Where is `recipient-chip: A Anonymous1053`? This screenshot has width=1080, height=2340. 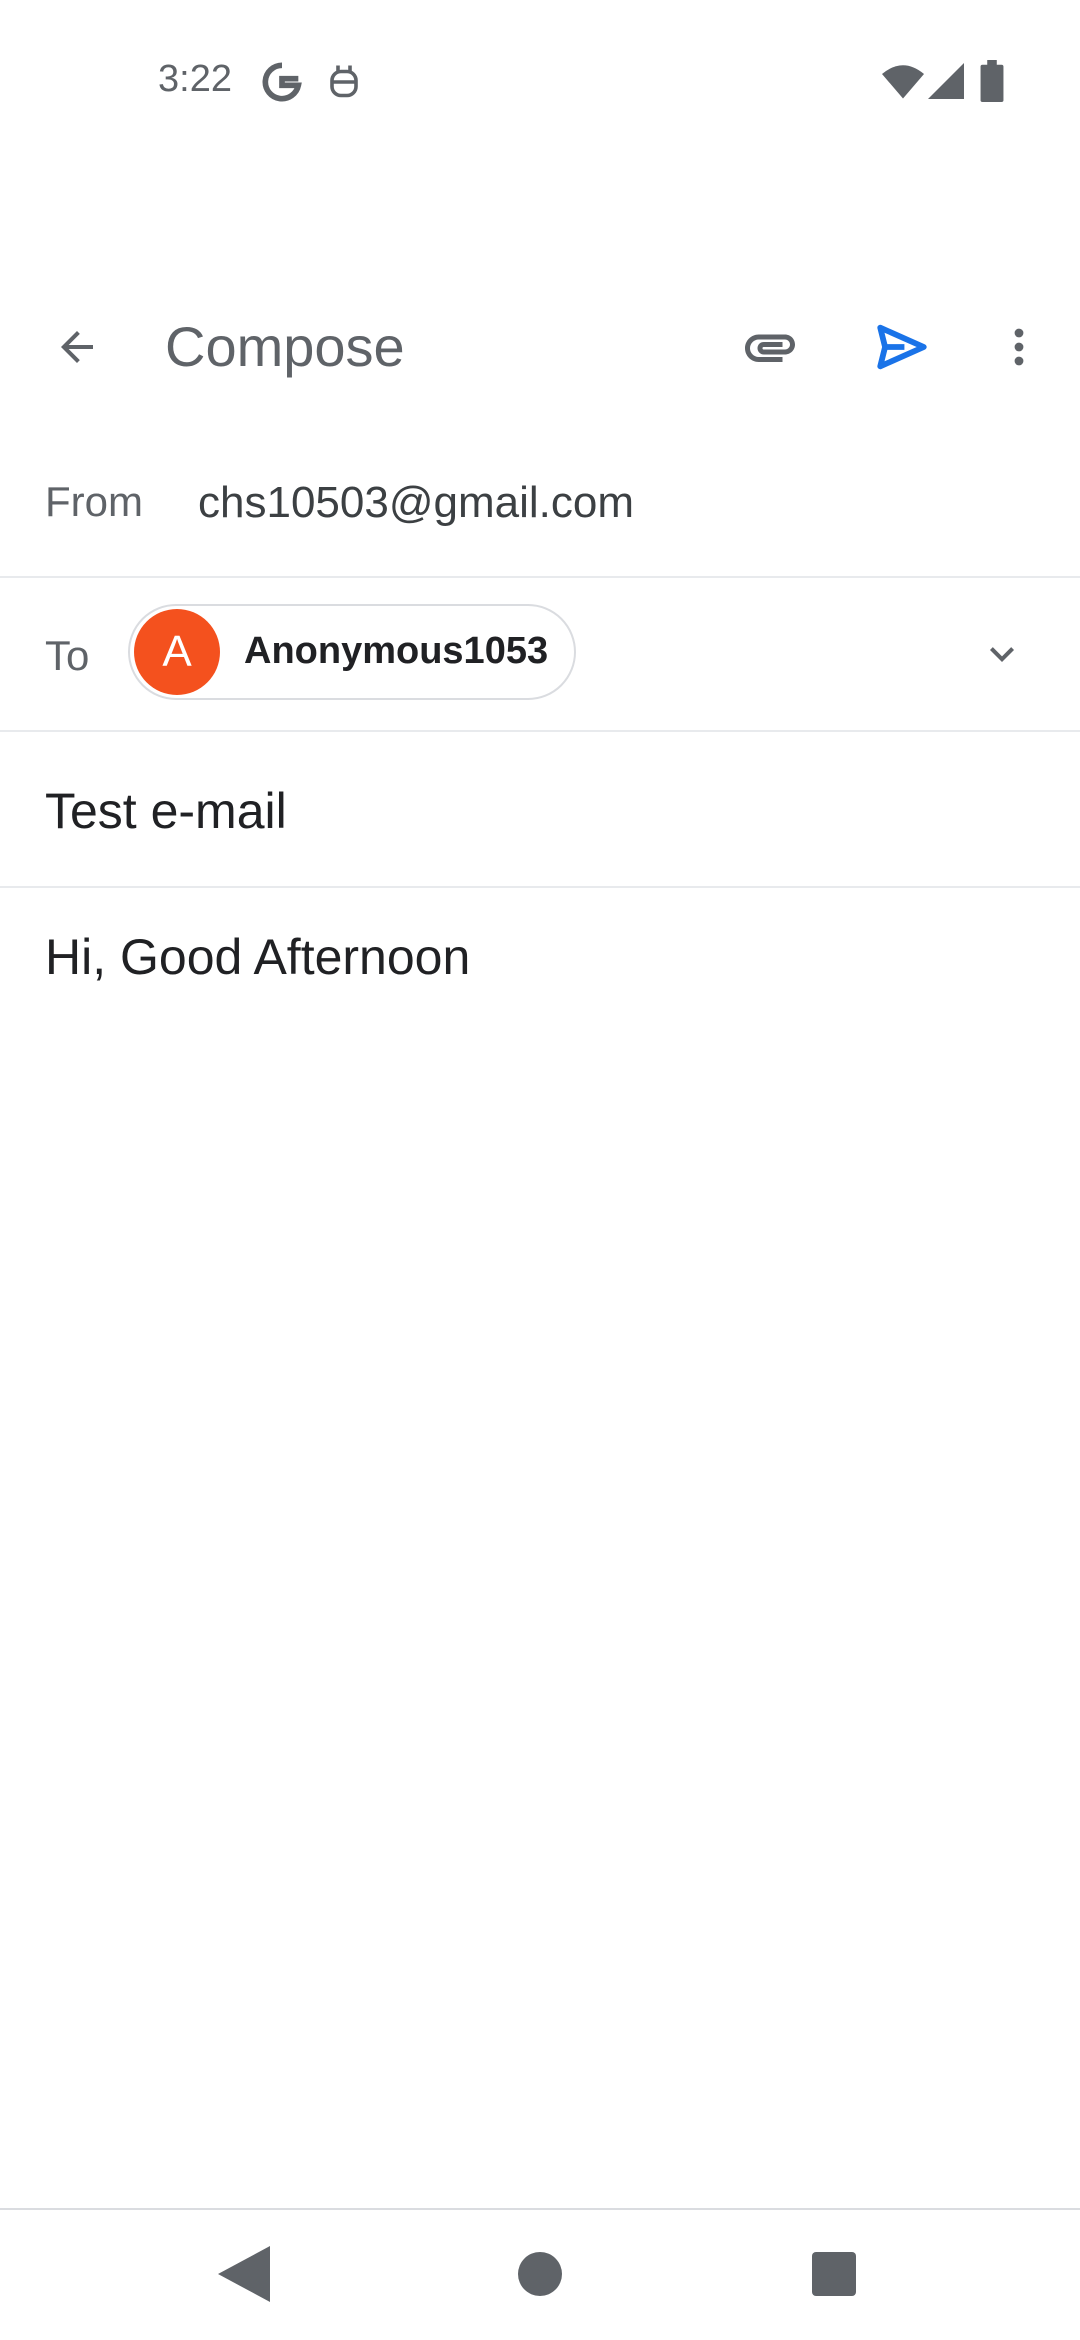 recipient-chip: A Anonymous1053 is located at coordinates (352, 652).